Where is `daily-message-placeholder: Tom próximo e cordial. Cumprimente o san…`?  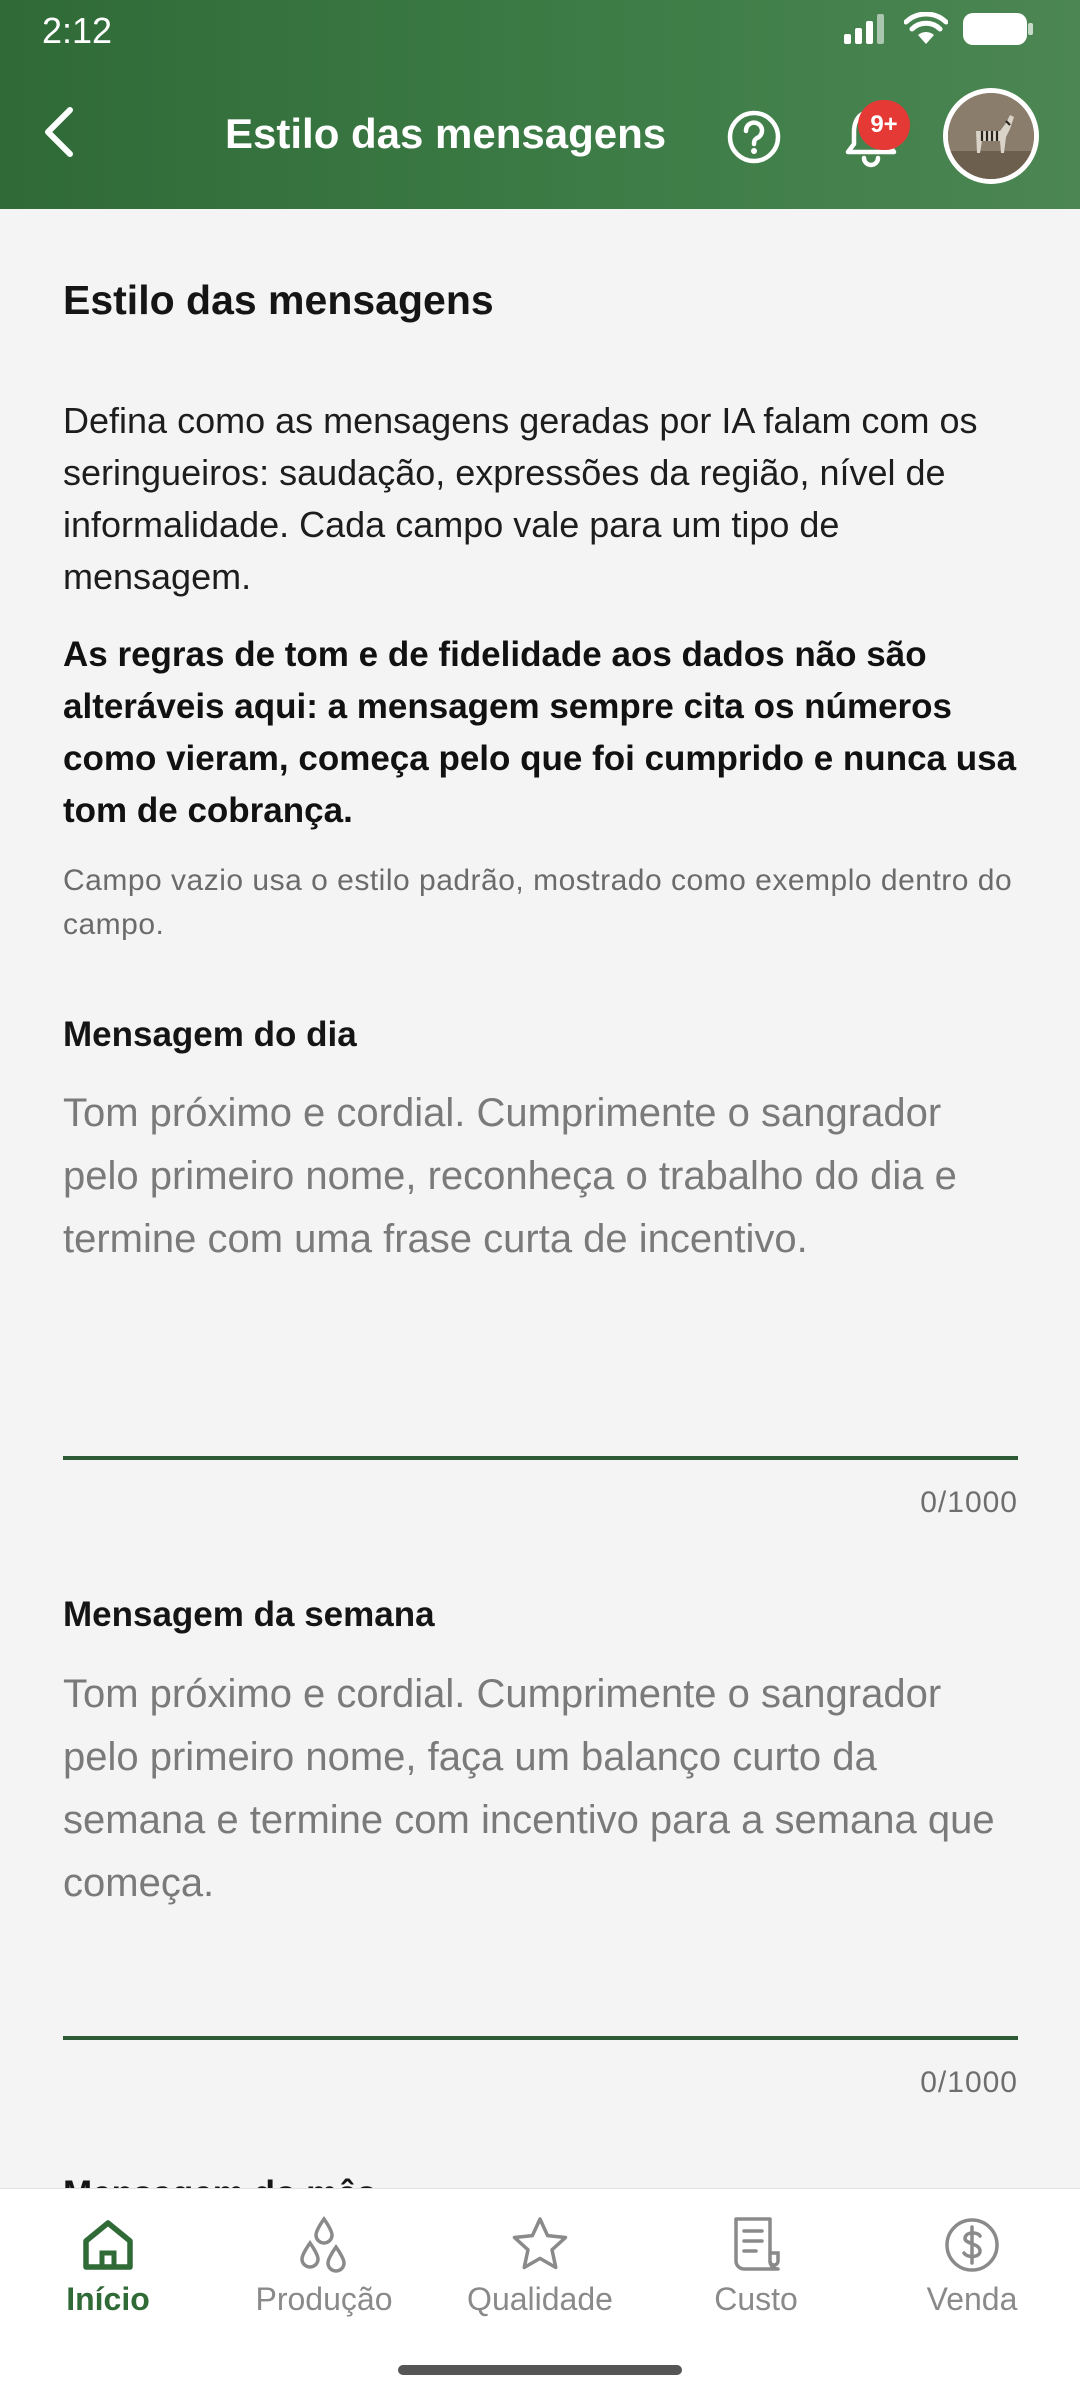
daily-message-placeholder: Tom próximo e cordial. Cumprimente o san… is located at coordinates (510, 1176).